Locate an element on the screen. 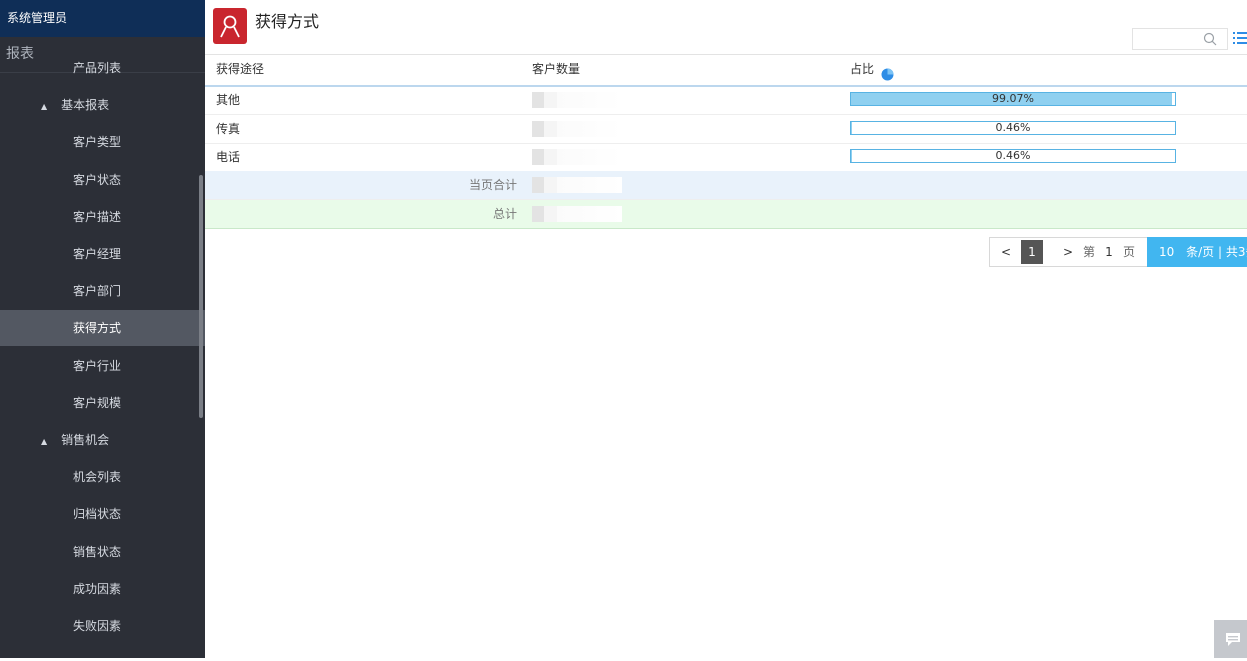  goto-page-input: 1 is located at coordinates (1109, 252).